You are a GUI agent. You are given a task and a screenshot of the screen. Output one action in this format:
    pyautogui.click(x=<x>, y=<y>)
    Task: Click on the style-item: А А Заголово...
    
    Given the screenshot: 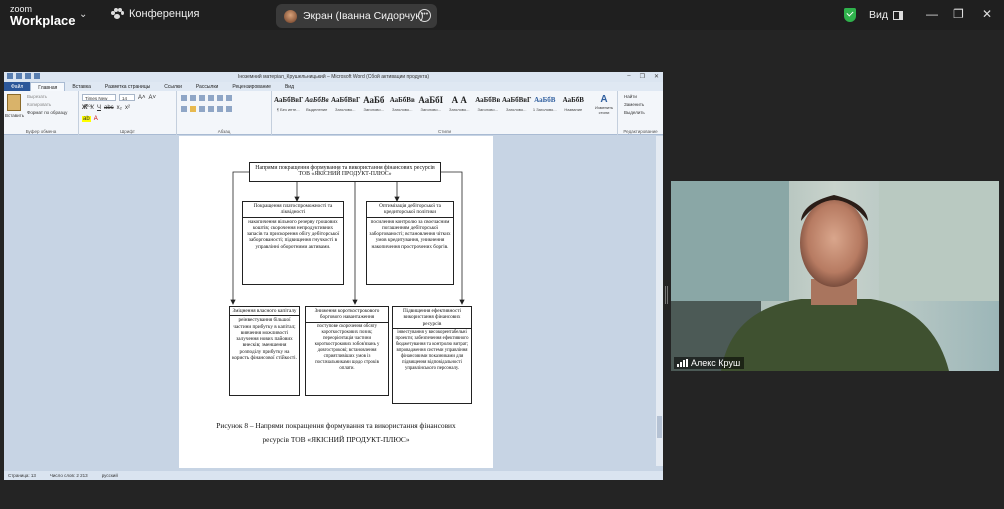 What is the action you would take?
    pyautogui.click(x=459, y=108)
    